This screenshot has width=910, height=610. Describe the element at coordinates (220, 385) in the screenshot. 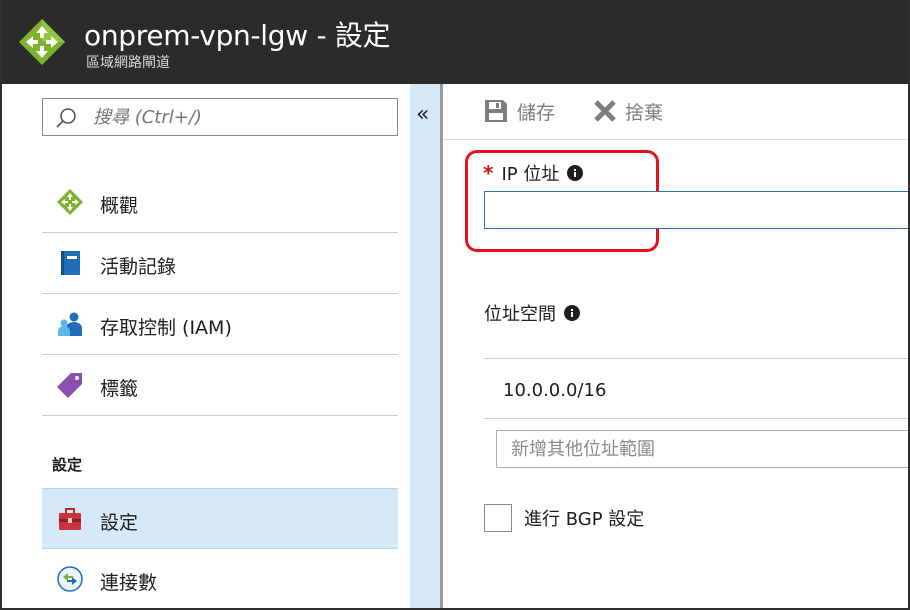

I see `menu-item-tags: 標籤` at that location.